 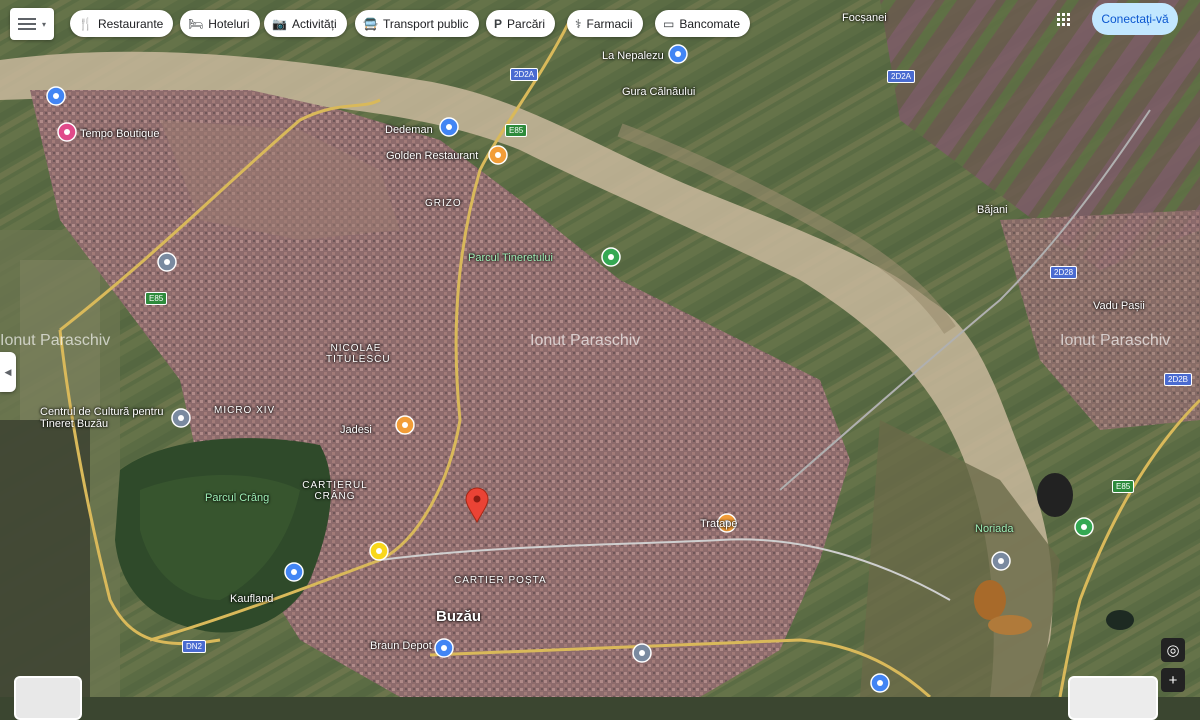 What do you see at coordinates (864, 18) in the screenshot?
I see `place-label: Focșanei` at bounding box center [864, 18].